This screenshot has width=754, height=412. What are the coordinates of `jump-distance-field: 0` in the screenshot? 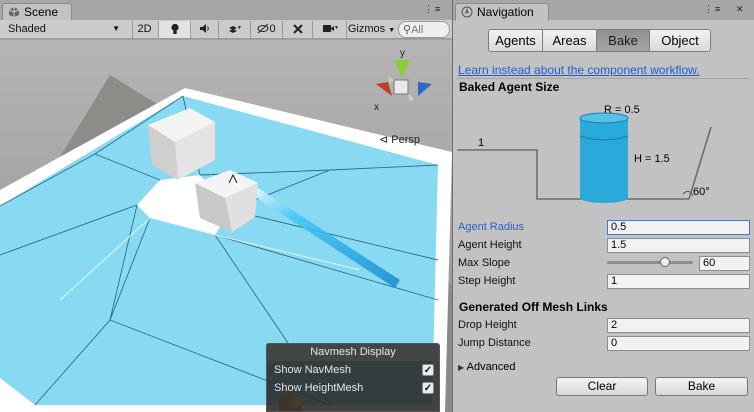 It's located at (678, 343).